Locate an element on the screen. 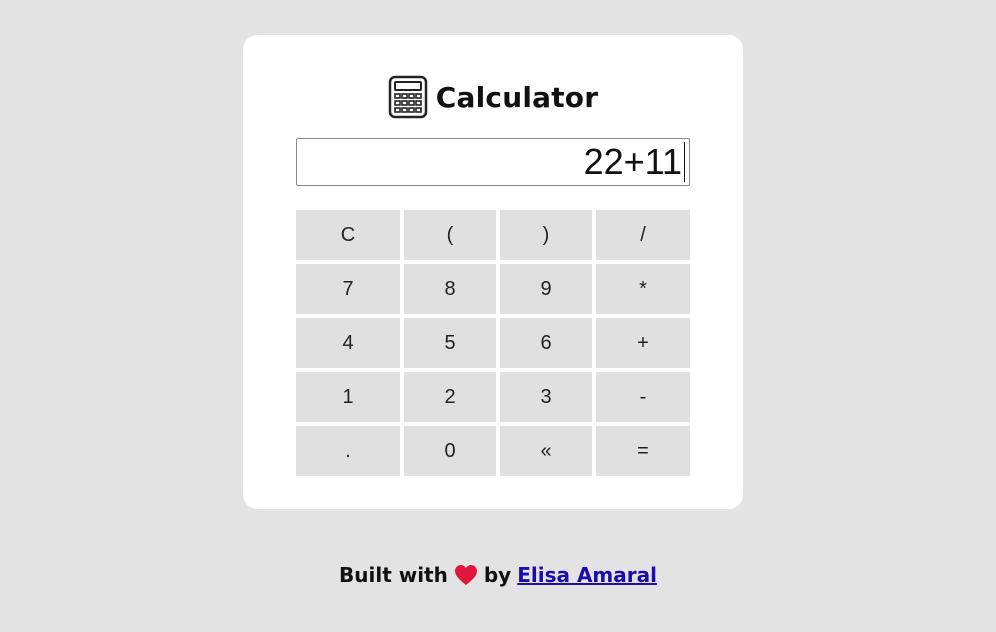 The width and height of the screenshot is (996, 632). digit-8-button: 8 is located at coordinates (450, 289).